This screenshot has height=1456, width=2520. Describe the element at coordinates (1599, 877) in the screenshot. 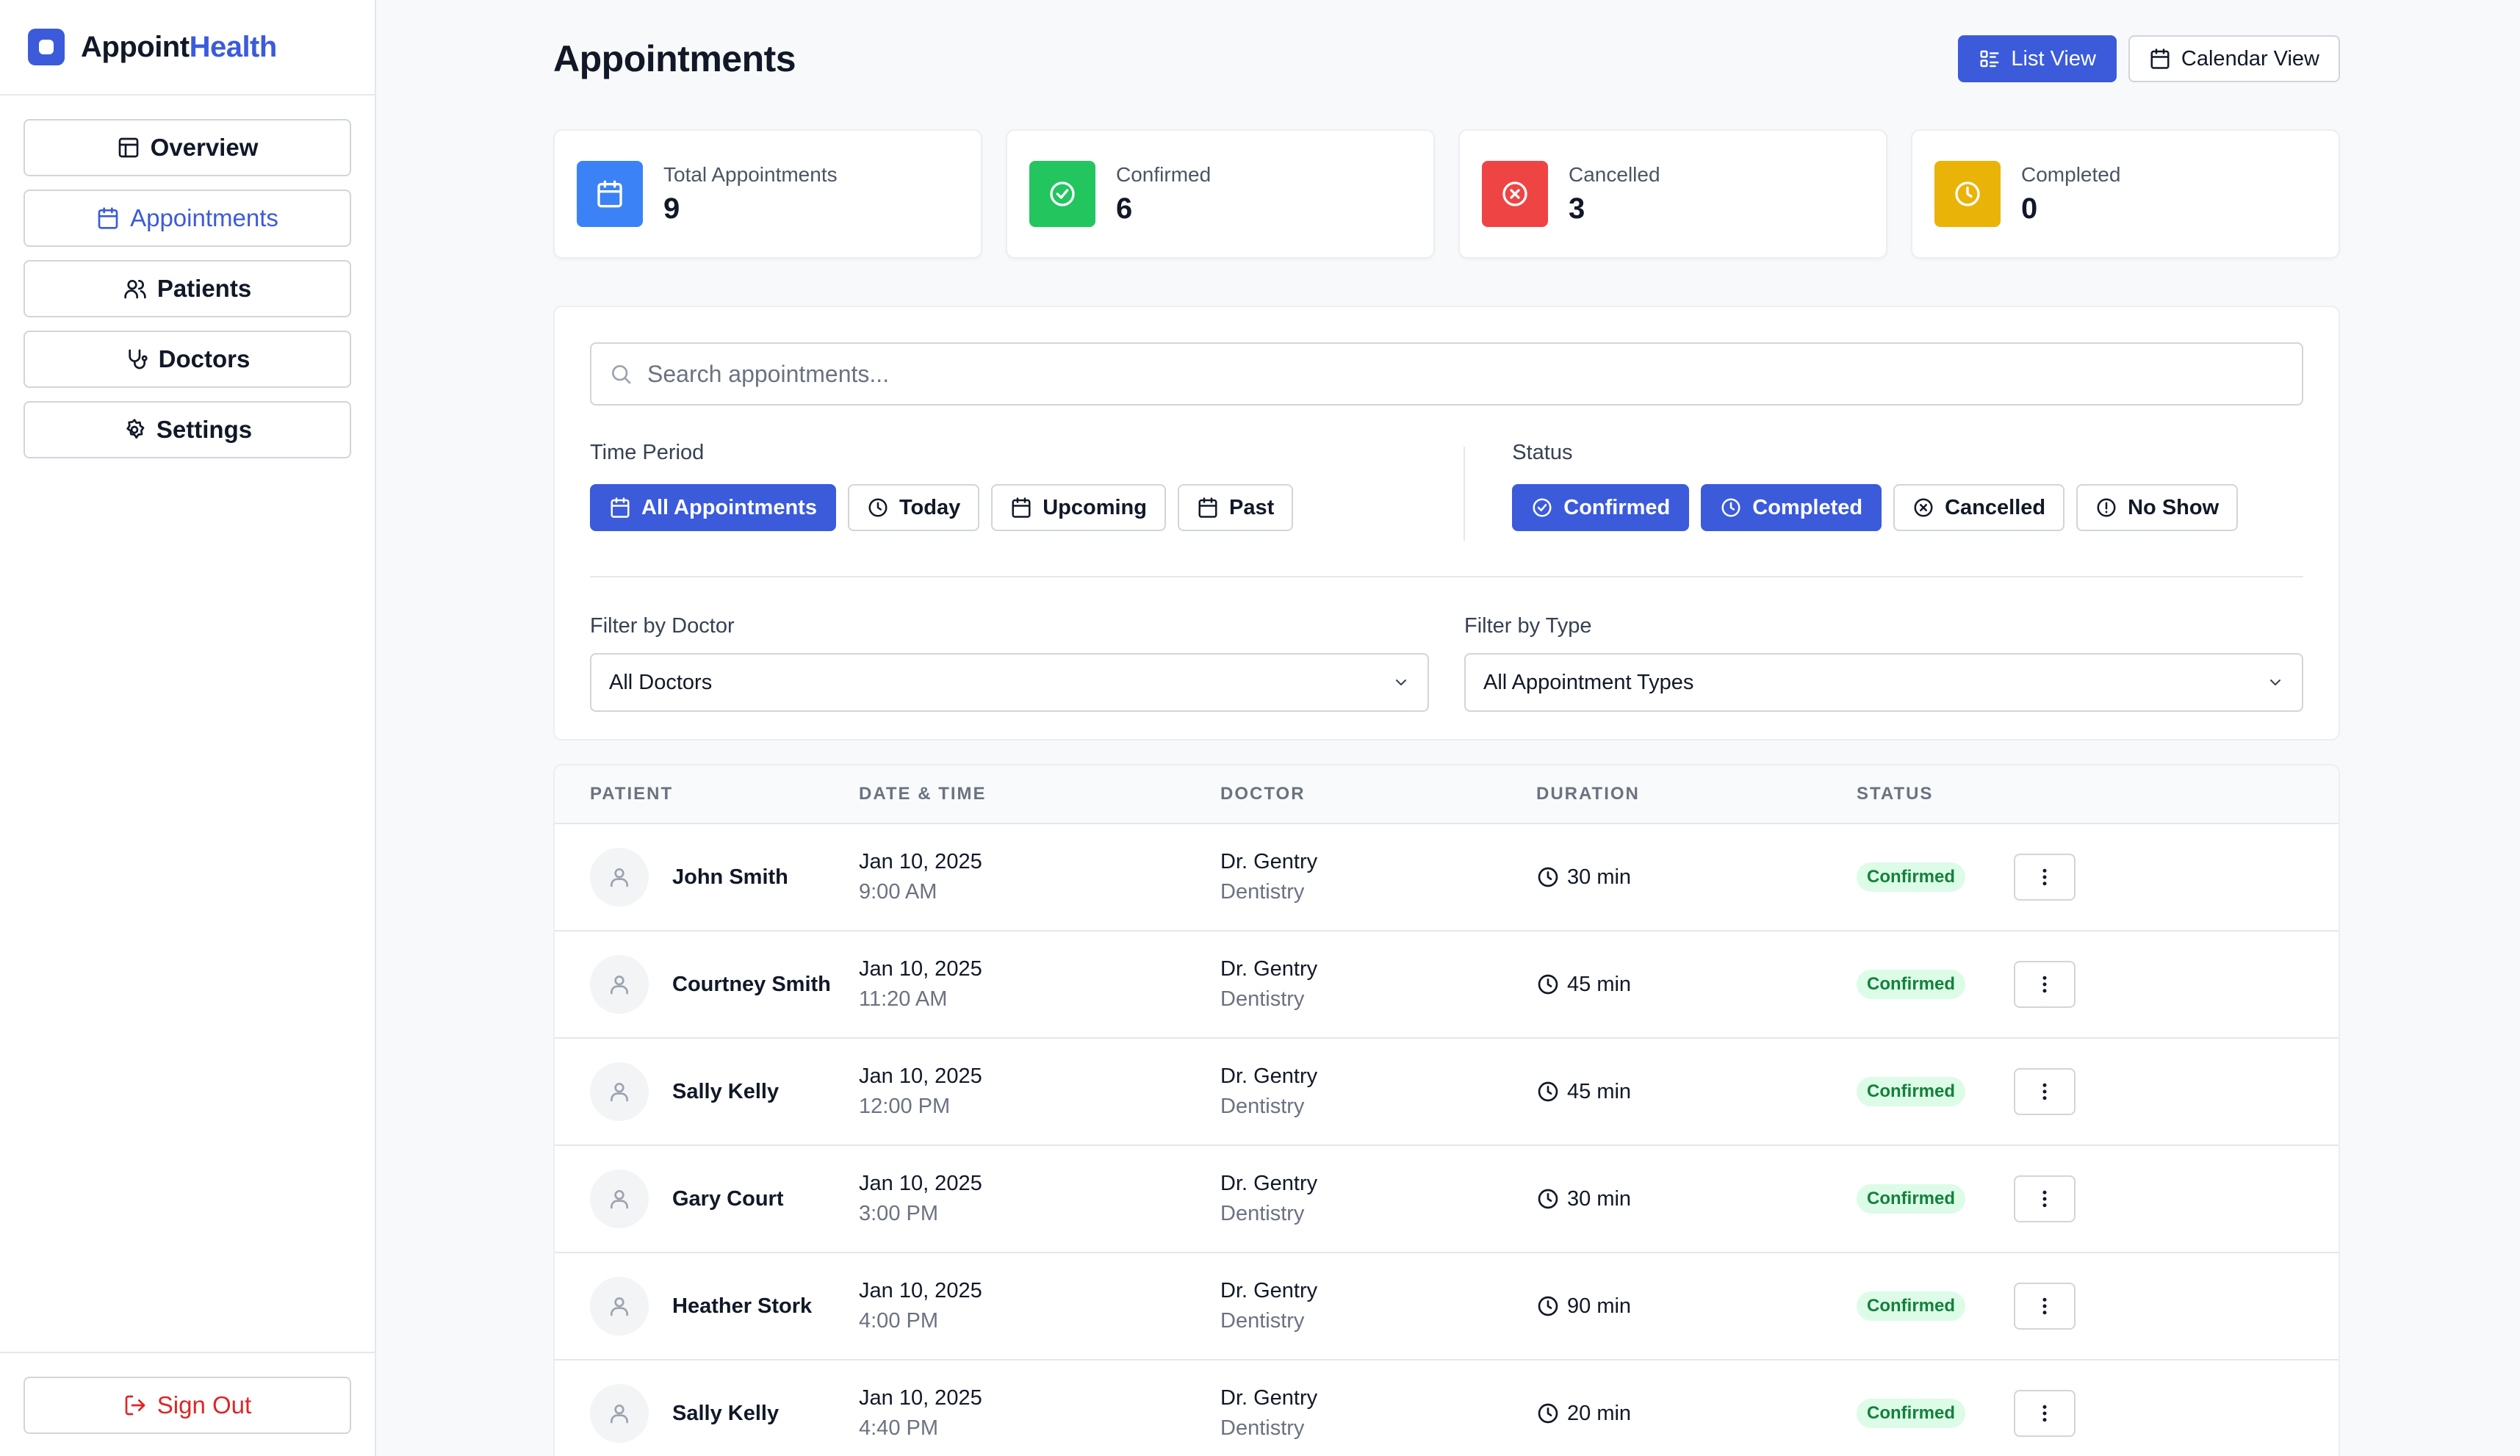

I see `duration-value: 30 min` at that location.